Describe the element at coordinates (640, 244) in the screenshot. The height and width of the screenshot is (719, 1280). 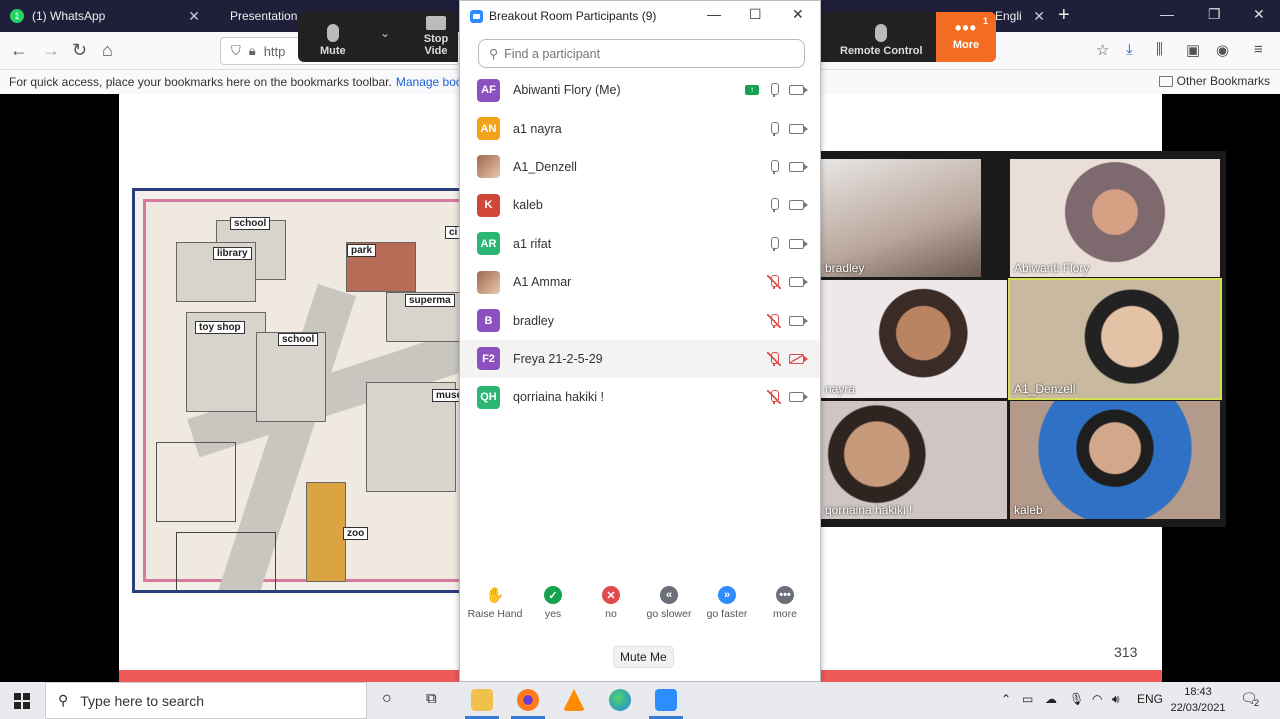
I see `participant-row: AR a1 rifat` at that location.